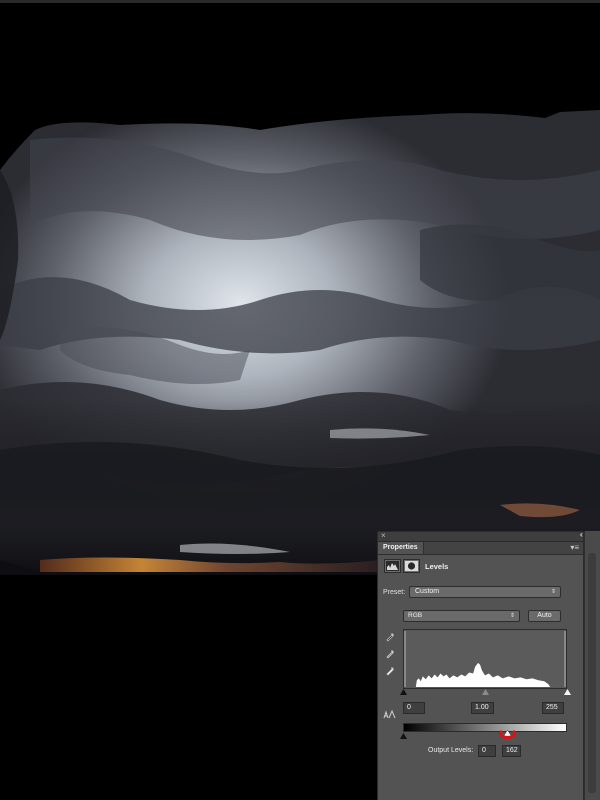  I want to click on output-black-field: 0, so click(487, 751).